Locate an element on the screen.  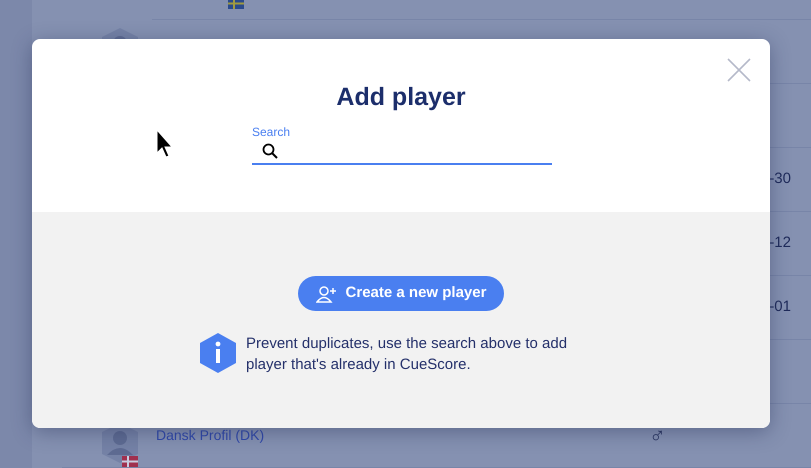
search-label: Search is located at coordinates (272, 132).